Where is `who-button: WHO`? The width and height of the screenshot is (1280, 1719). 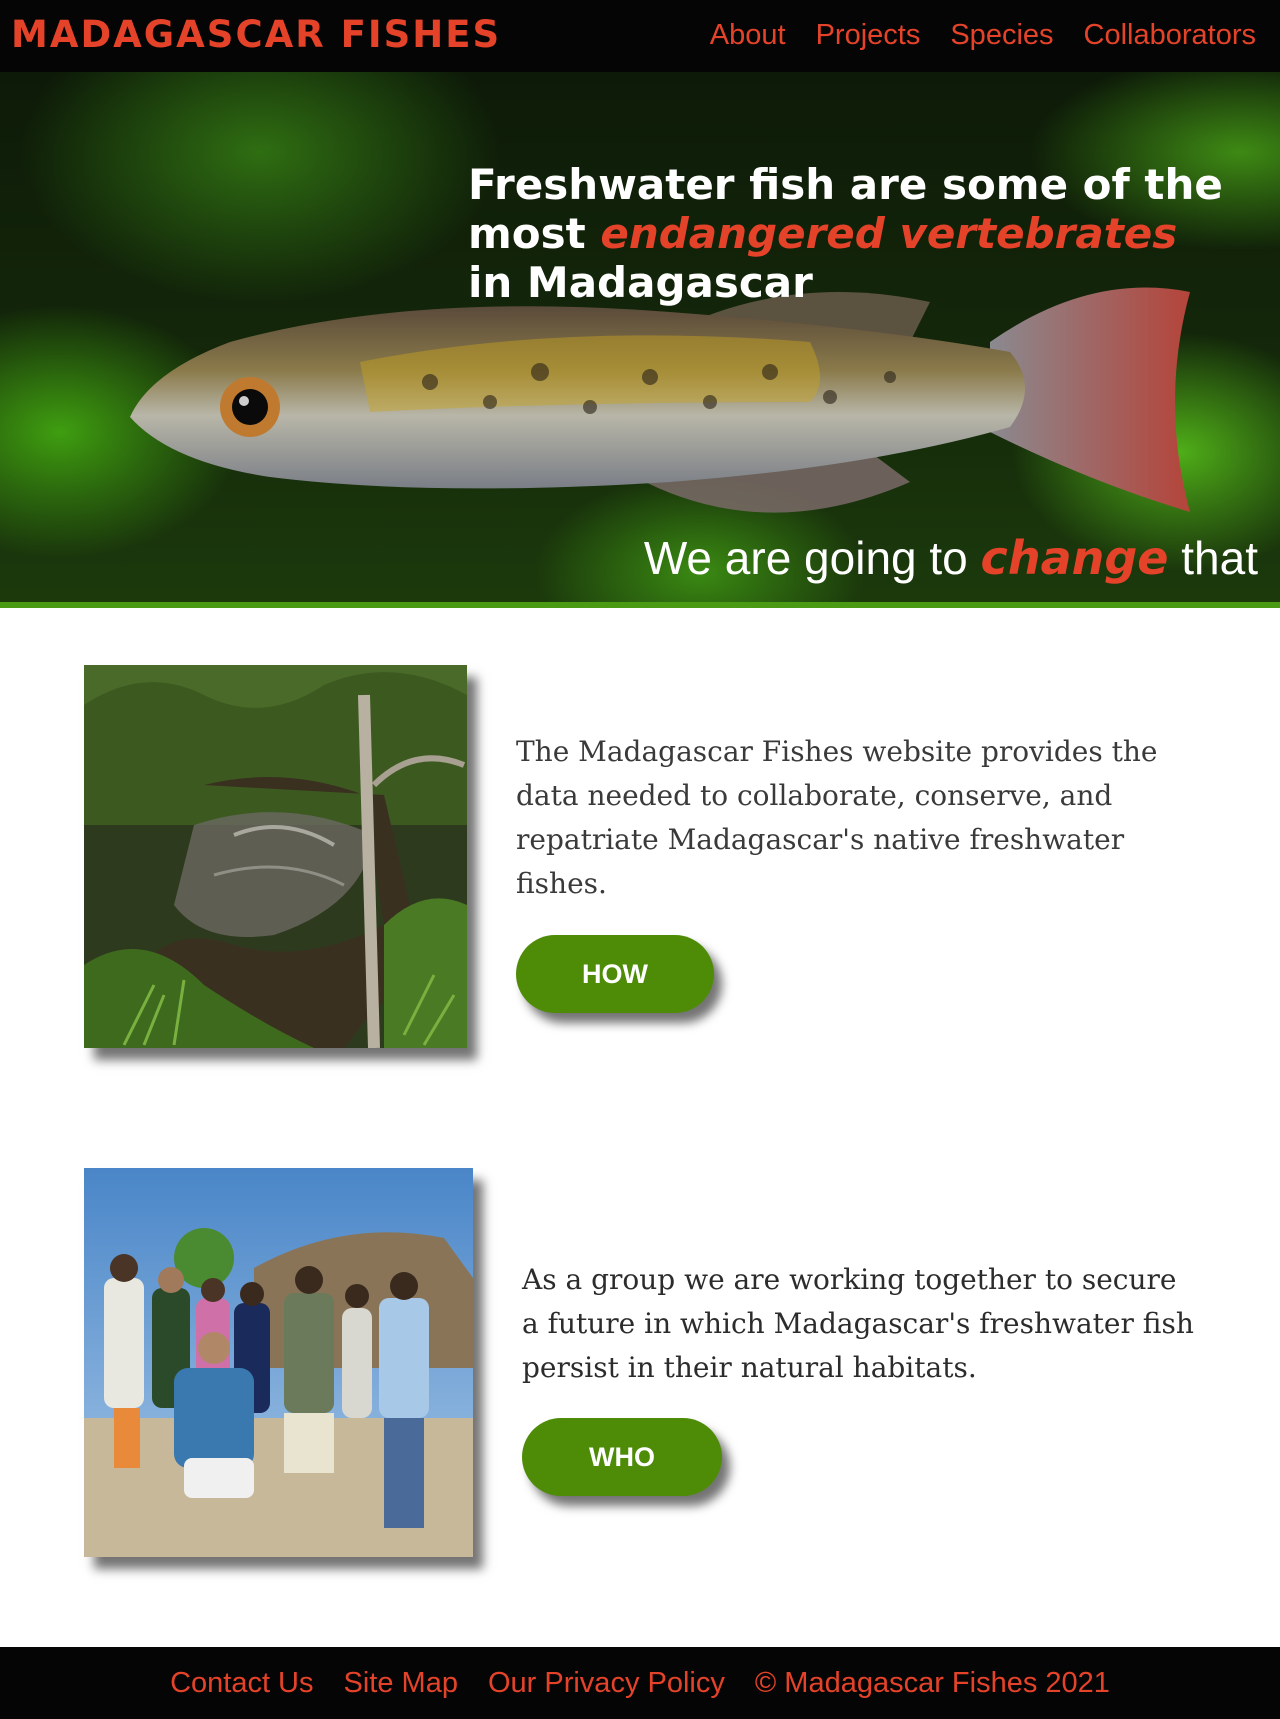
who-button: WHO is located at coordinates (622, 1457).